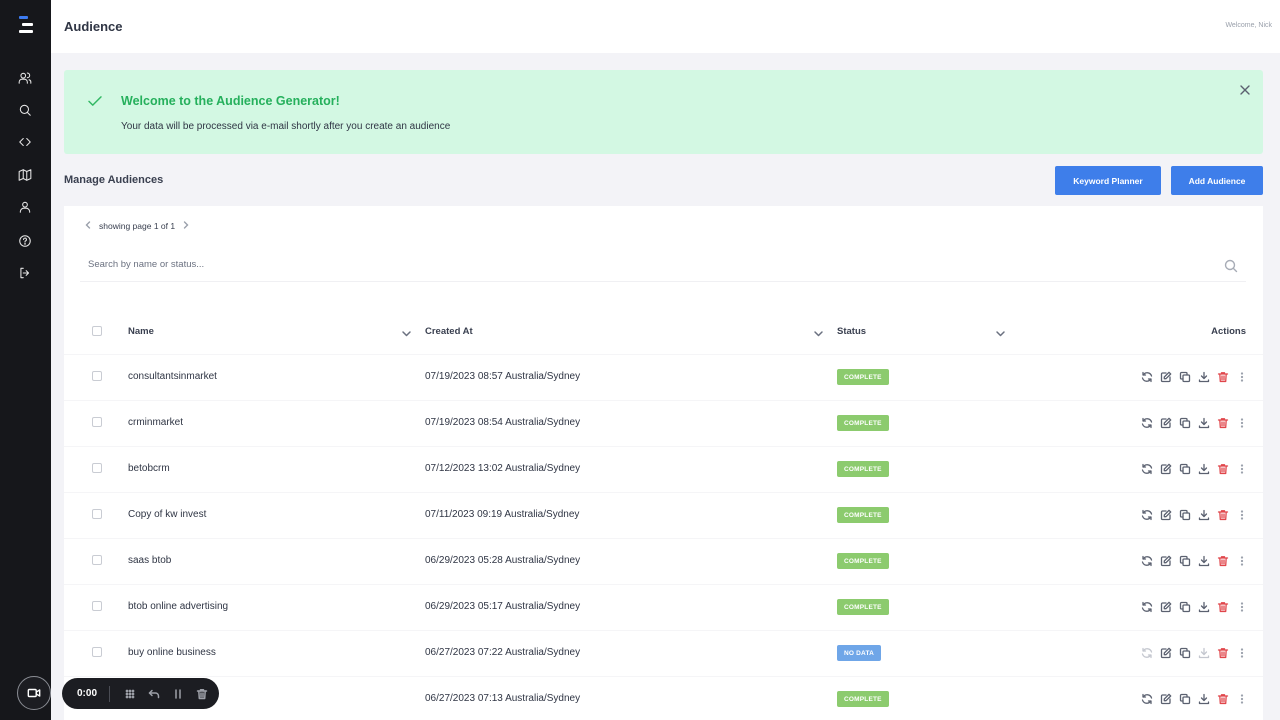 The width and height of the screenshot is (1280, 720). I want to click on code-icon, so click(25, 142).